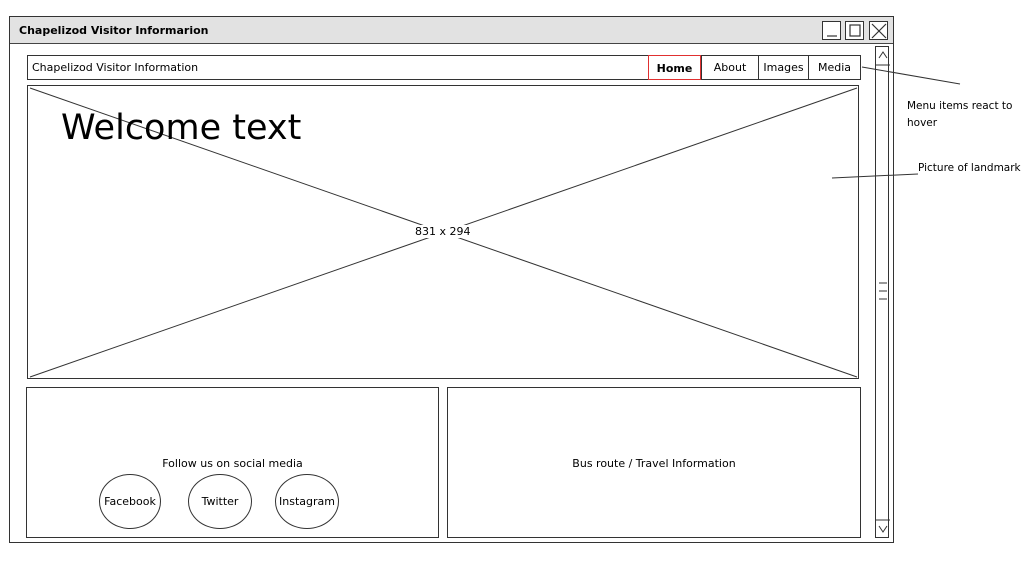  What do you see at coordinates (969, 168) in the screenshot?
I see `picture-note: Picture of landmark` at bounding box center [969, 168].